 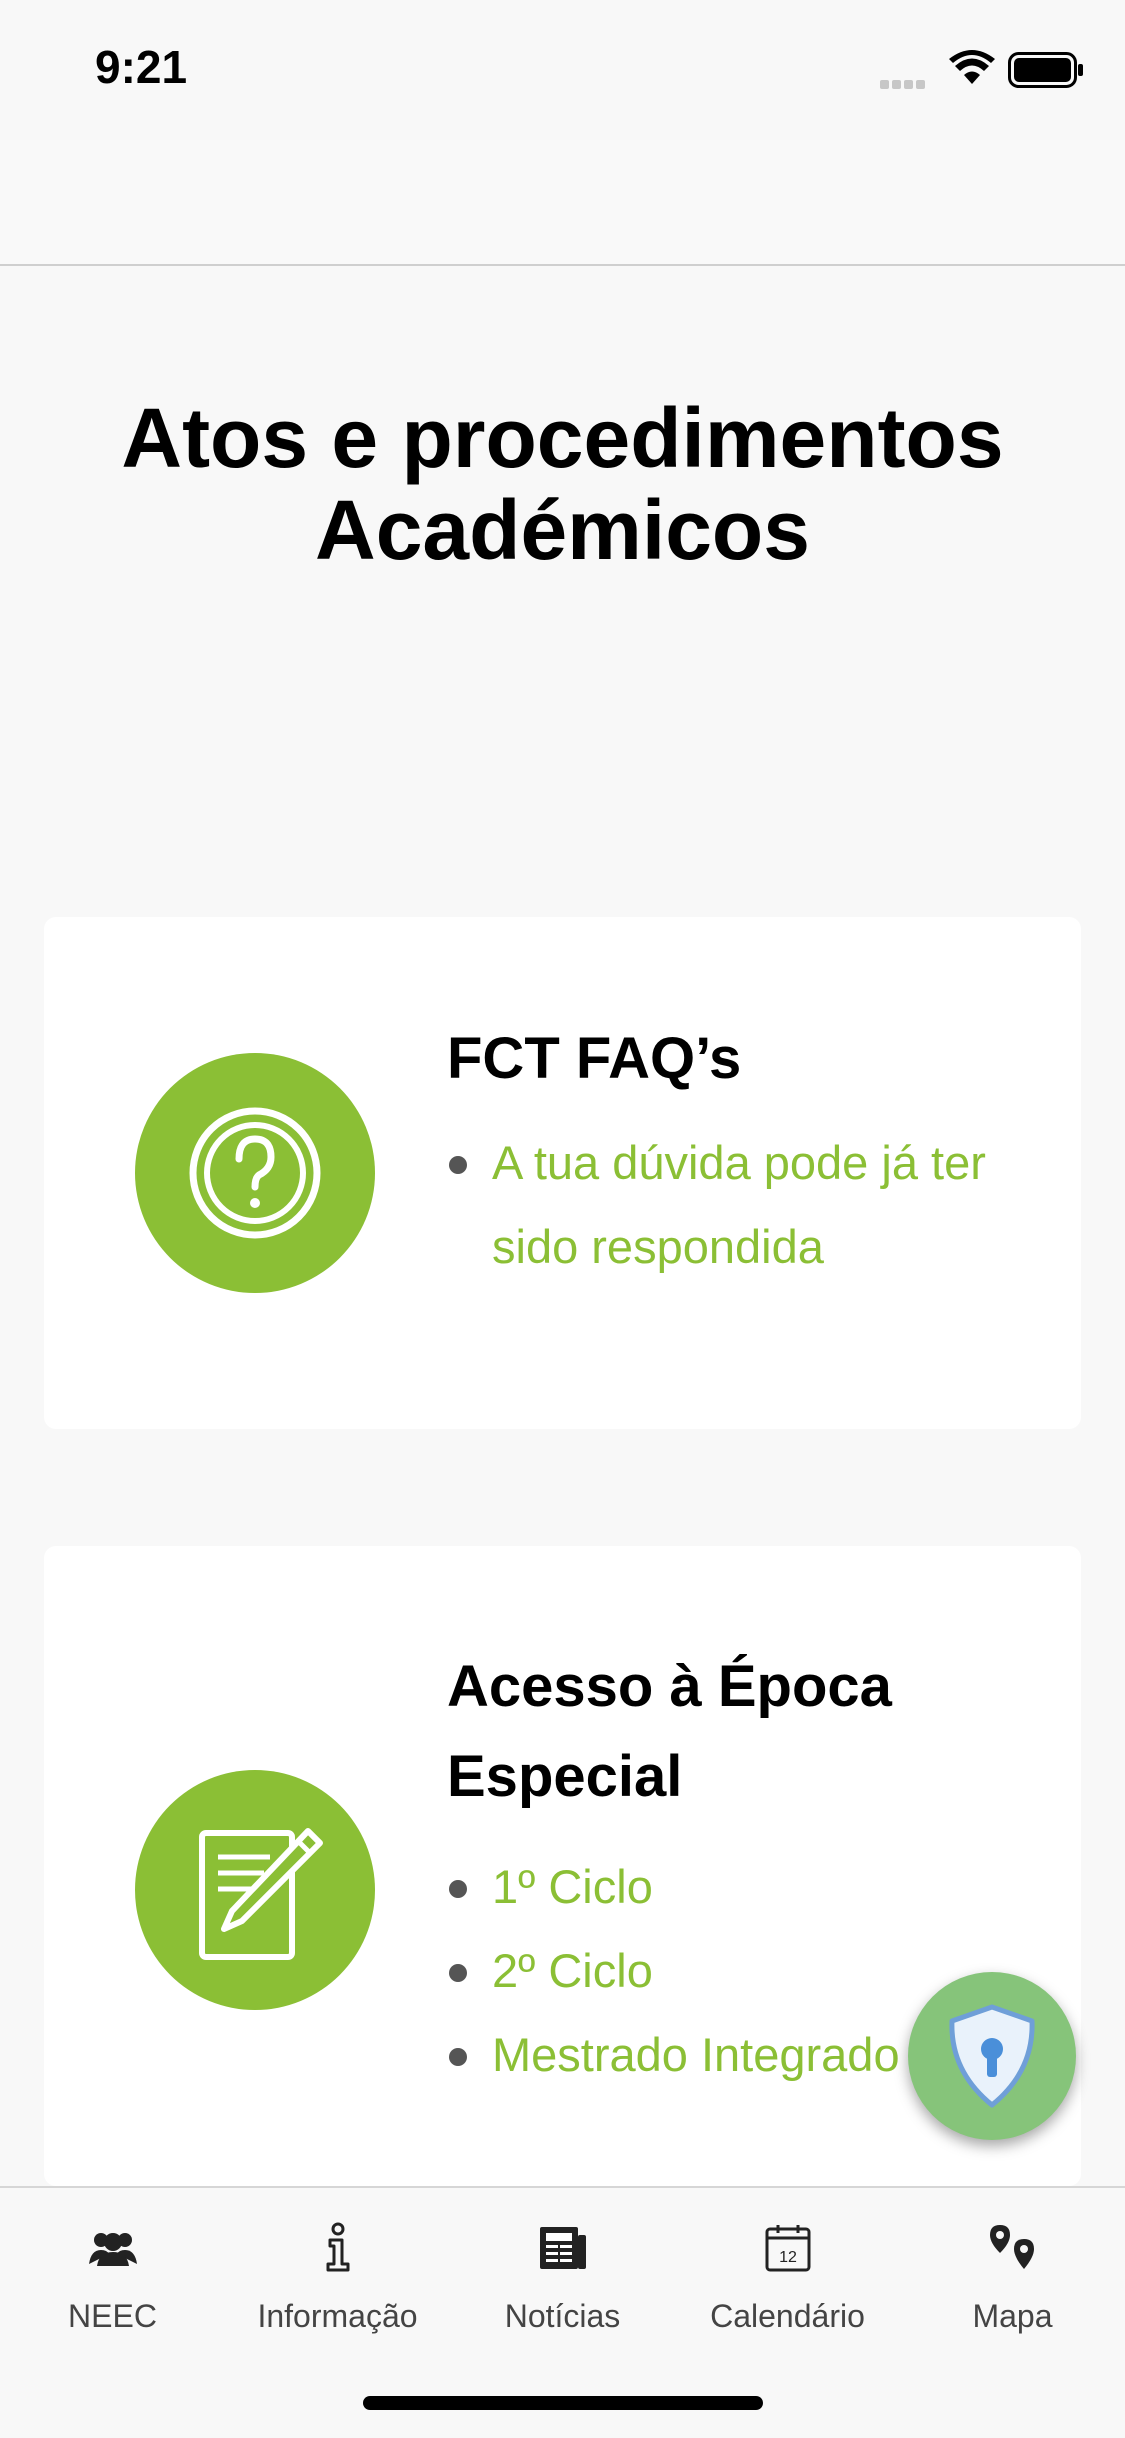 I want to click on link-2-ciclo: 2º Ciclo, so click(x=727, y=1971).